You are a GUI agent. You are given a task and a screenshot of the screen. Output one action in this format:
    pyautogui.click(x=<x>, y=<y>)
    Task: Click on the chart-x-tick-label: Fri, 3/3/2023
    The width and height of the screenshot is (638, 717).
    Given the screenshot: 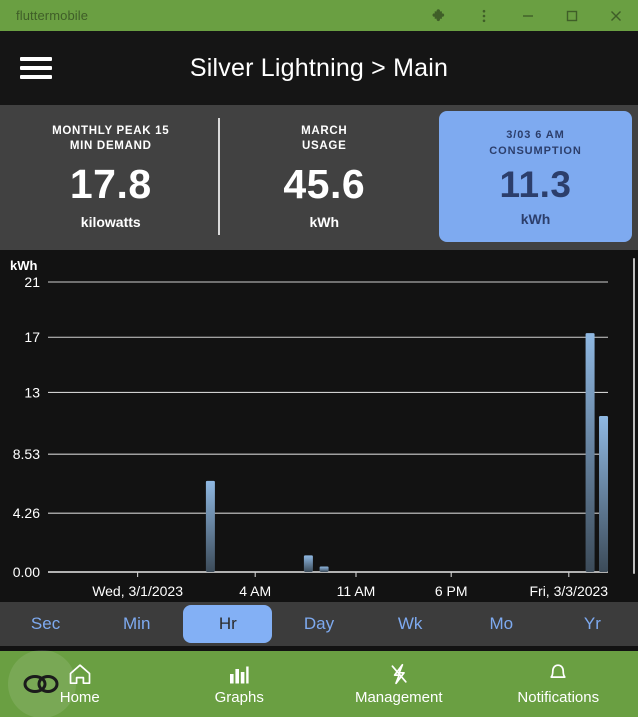 What is the action you would take?
    pyautogui.click(x=568, y=591)
    